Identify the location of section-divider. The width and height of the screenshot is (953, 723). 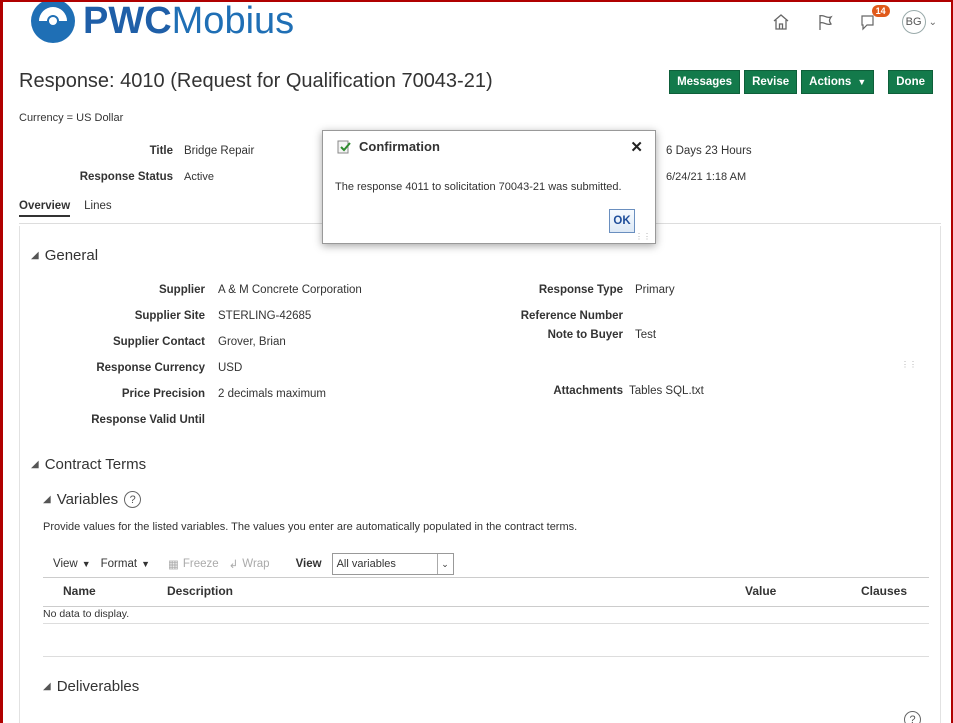
(486, 656).